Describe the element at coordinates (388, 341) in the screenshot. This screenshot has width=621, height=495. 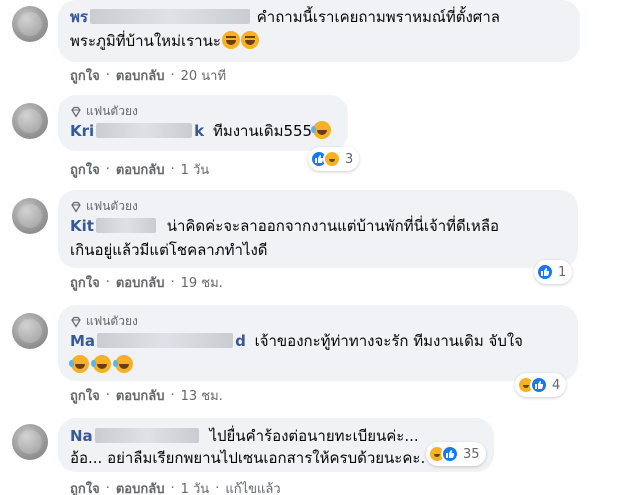
I see `comment-text: เจ้าของกะทู้ท่าทางจะรัก ทีมงานเดิม จับใจ` at that location.